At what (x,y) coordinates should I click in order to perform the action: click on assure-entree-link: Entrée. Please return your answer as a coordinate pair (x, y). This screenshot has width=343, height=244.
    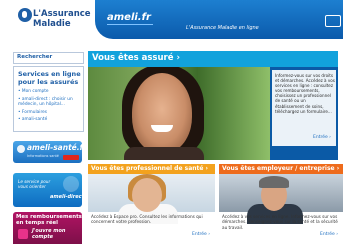
    Looking at the image, I should click on (322, 137).